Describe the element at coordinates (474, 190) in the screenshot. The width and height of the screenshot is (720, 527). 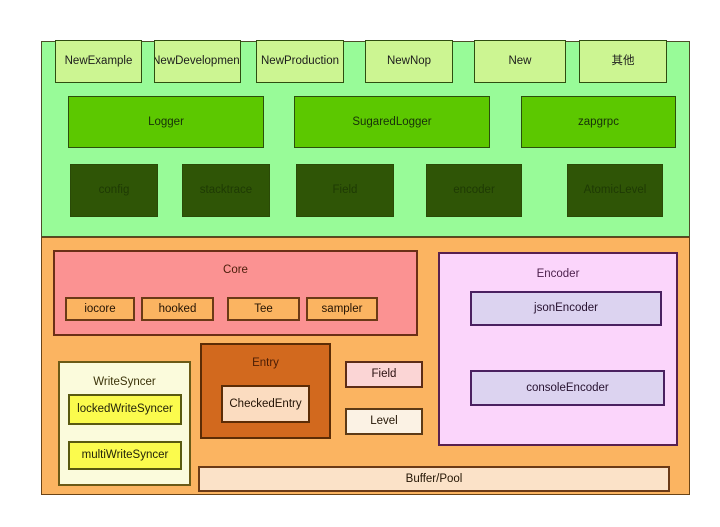
I see `encoder-internal-box: encoder` at that location.